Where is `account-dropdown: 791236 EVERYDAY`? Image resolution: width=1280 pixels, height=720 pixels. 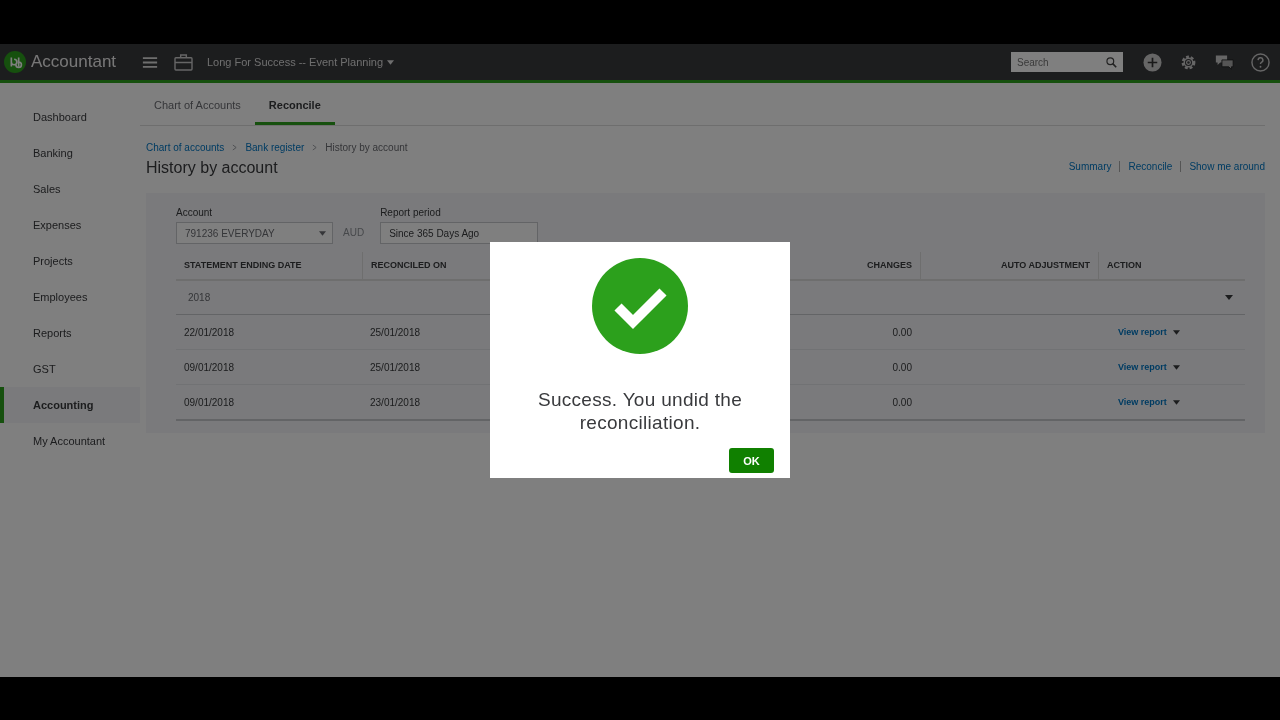
account-dropdown: 791236 EVERYDAY is located at coordinates (254, 233).